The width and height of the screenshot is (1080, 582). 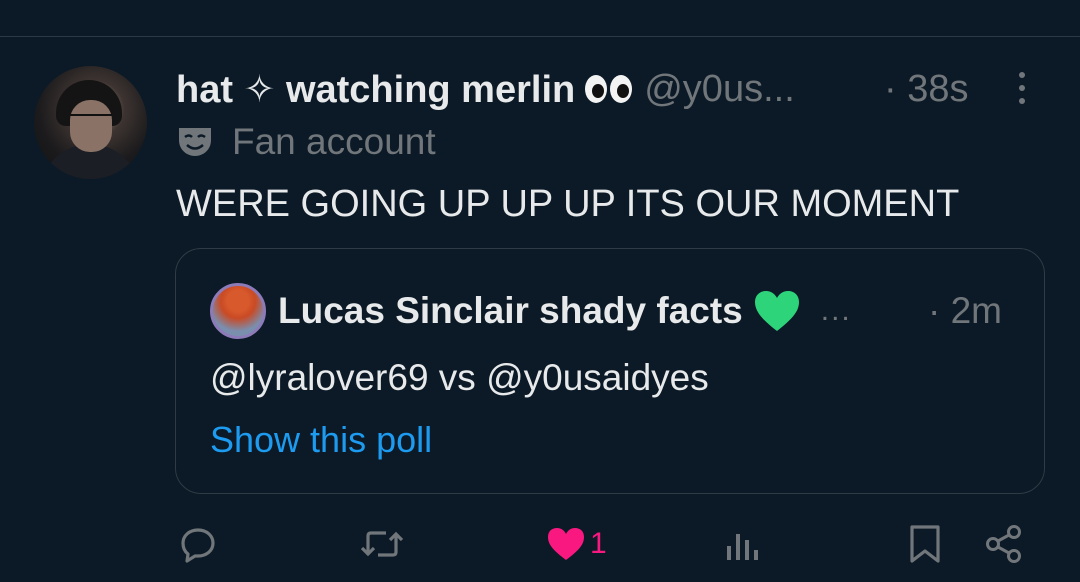 What do you see at coordinates (742, 547) in the screenshot?
I see `views-icon` at bounding box center [742, 547].